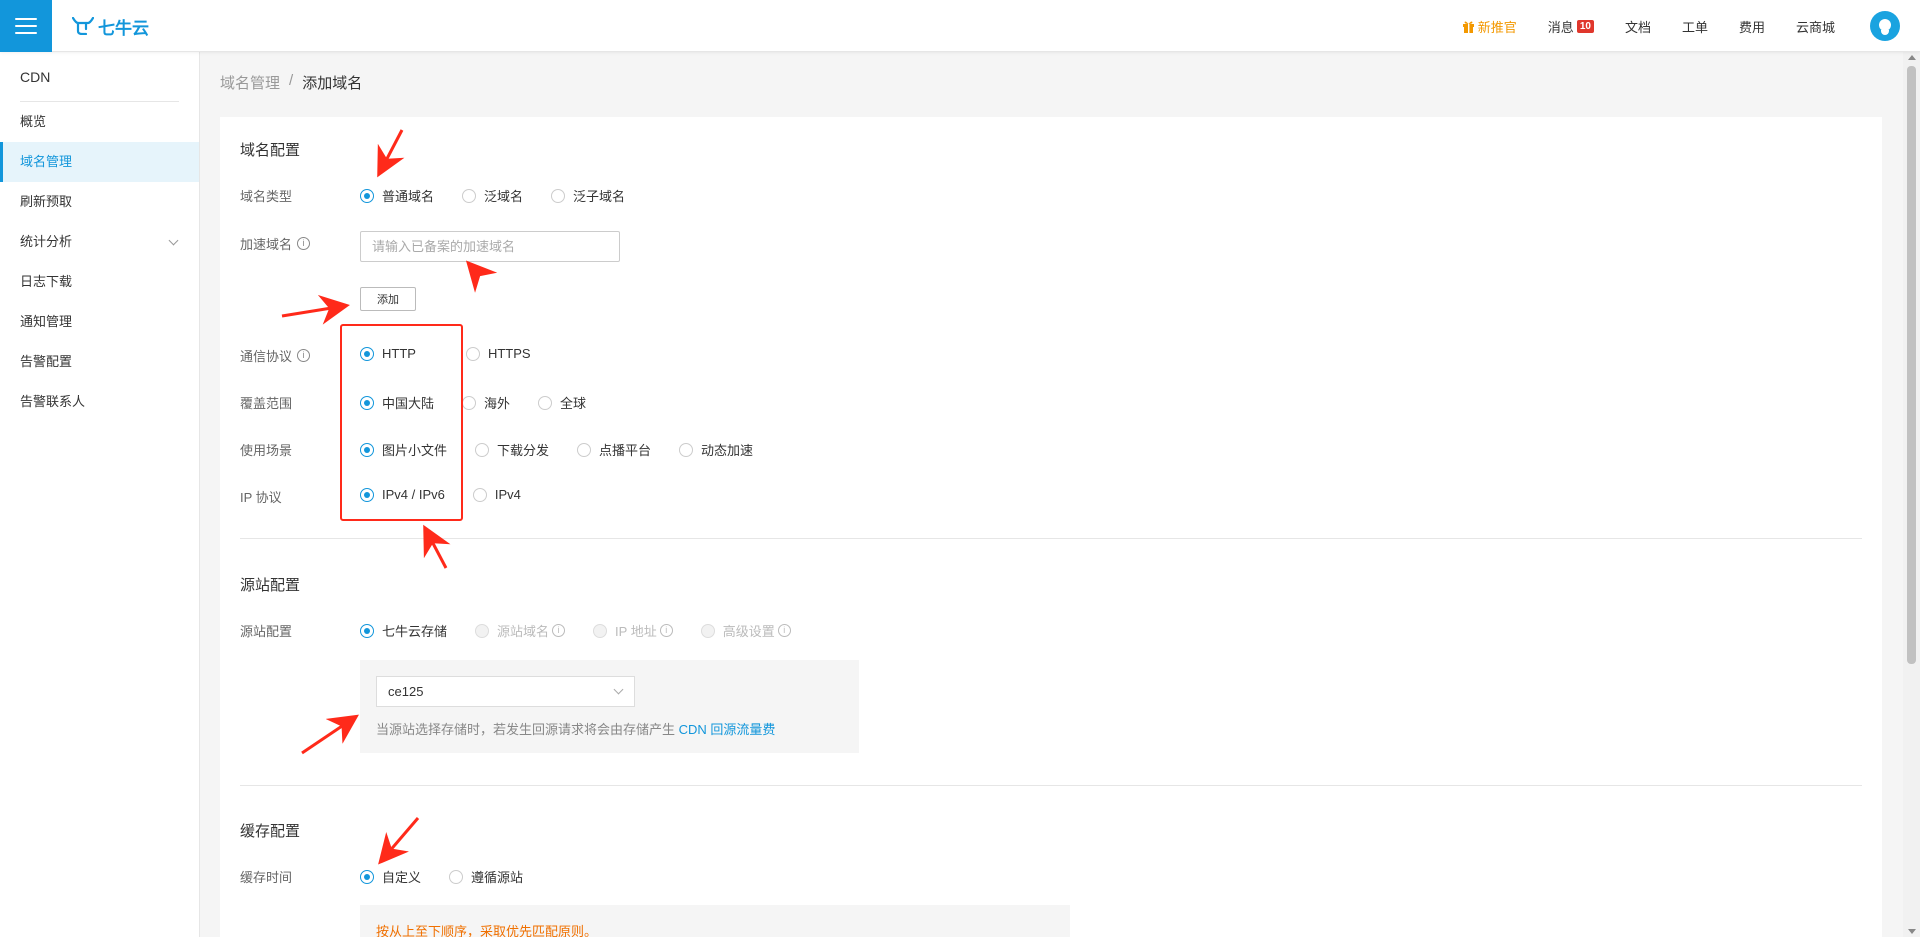  Describe the element at coordinates (83, 26) in the screenshot. I see `qiniu-logo-icon` at that location.